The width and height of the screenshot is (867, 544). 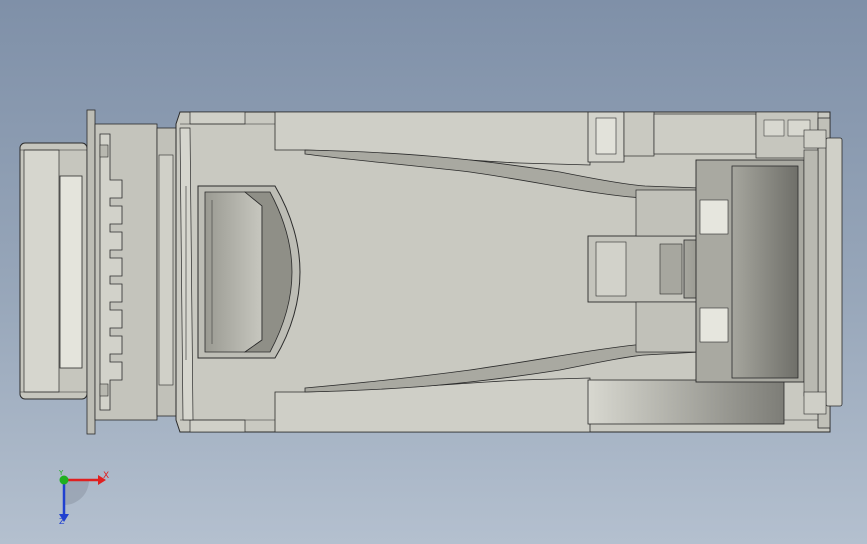 What do you see at coordinates (61, 473) in the screenshot?
I see `y-axis-label: Y` at bounding box center [61, 473].